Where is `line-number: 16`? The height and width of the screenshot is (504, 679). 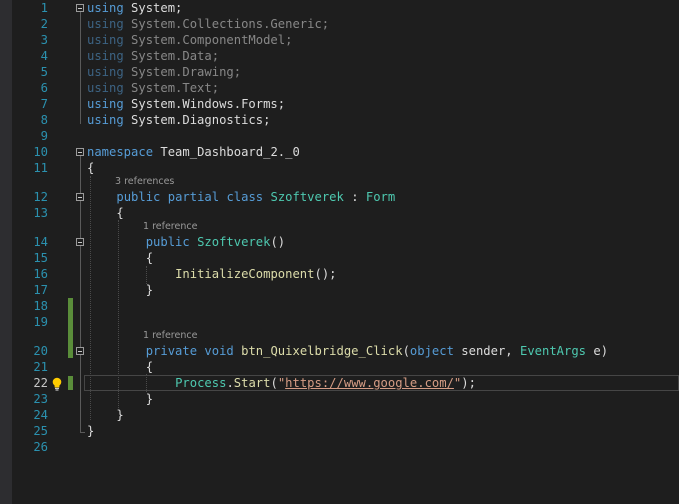
line-number: 16 is located at coordinates (40, 274).